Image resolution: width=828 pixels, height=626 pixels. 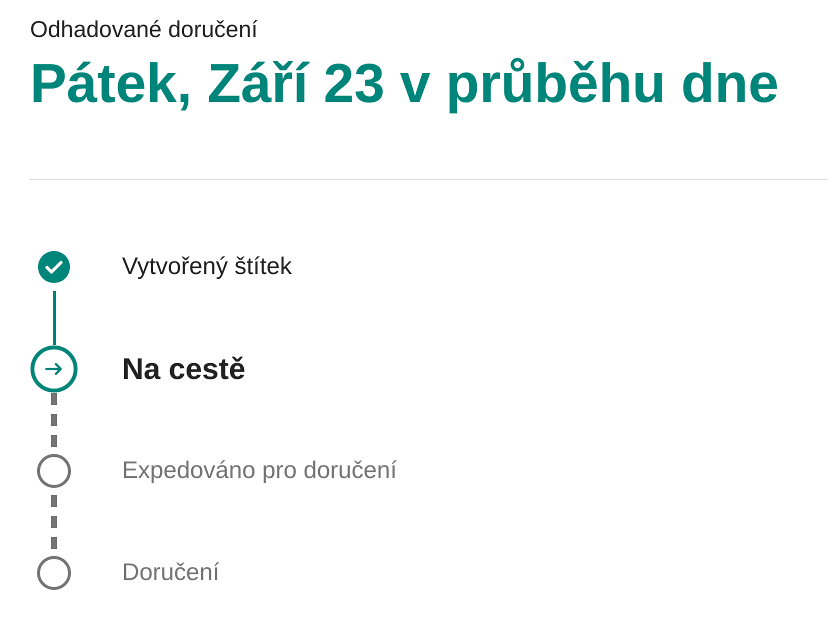 I want to click on step-label: Expedováno pro doručení, so click(x=259, y=471).